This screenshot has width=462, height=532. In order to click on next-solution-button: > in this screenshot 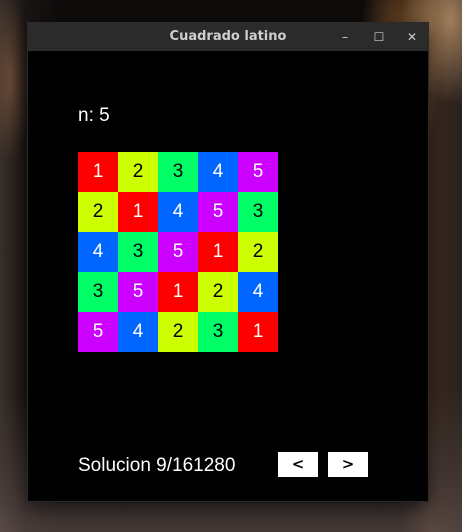, I will do `click(348, 464)`.